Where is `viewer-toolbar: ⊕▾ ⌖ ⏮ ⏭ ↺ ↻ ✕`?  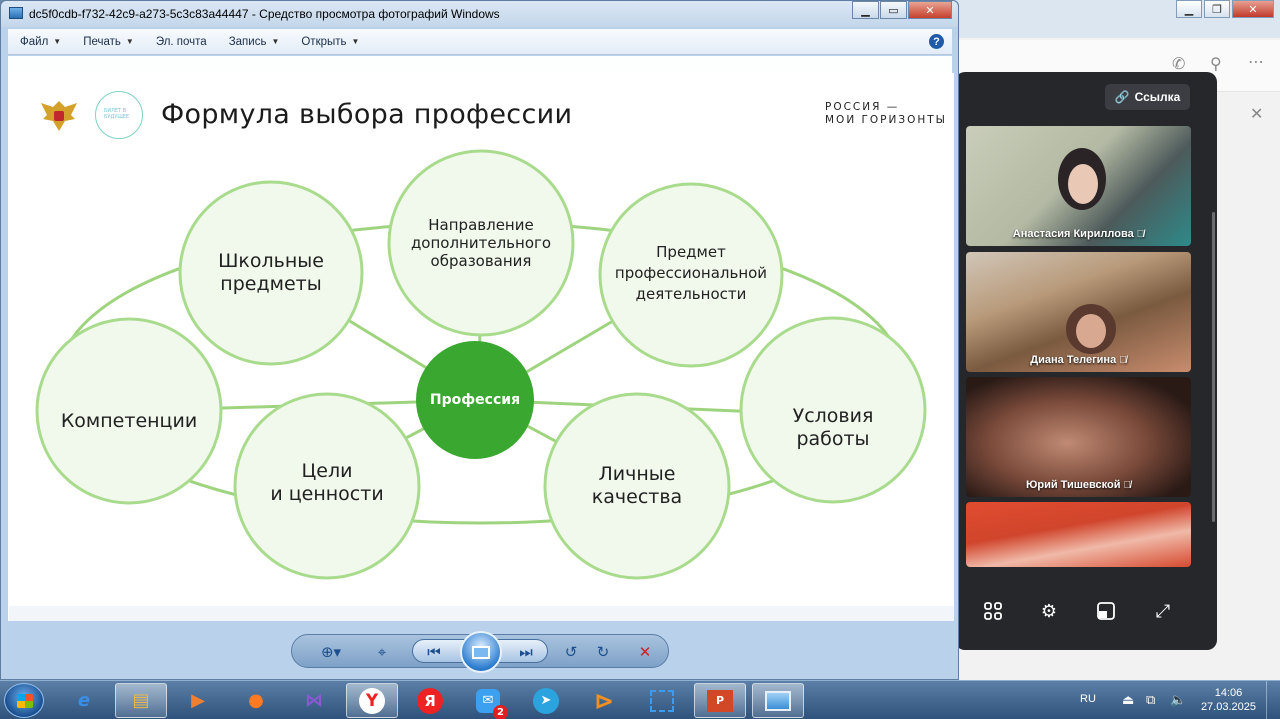
viewer-toolbar: ⊕▾ ⌖ ⏮ ⏭ ↺ ↻ ✕ is located at coordinates (480, 652).